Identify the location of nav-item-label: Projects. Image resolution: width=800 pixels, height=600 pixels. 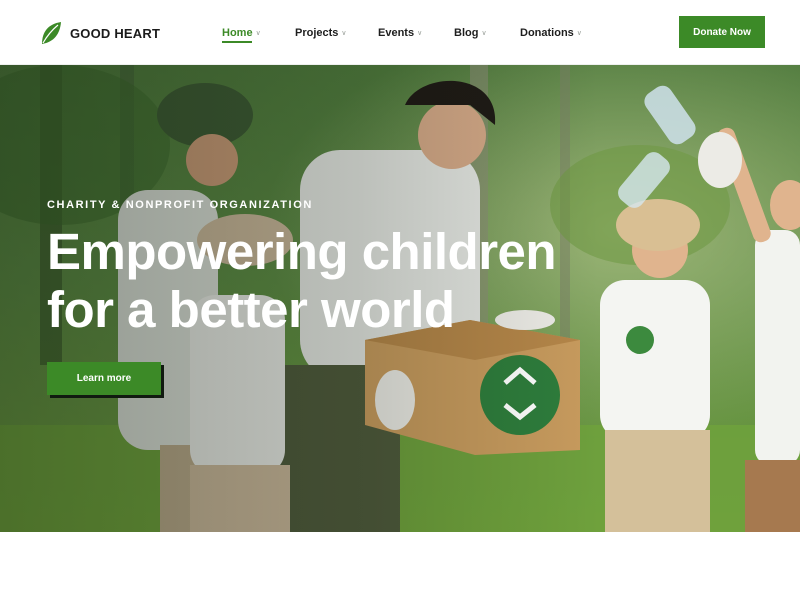
(317, 32).